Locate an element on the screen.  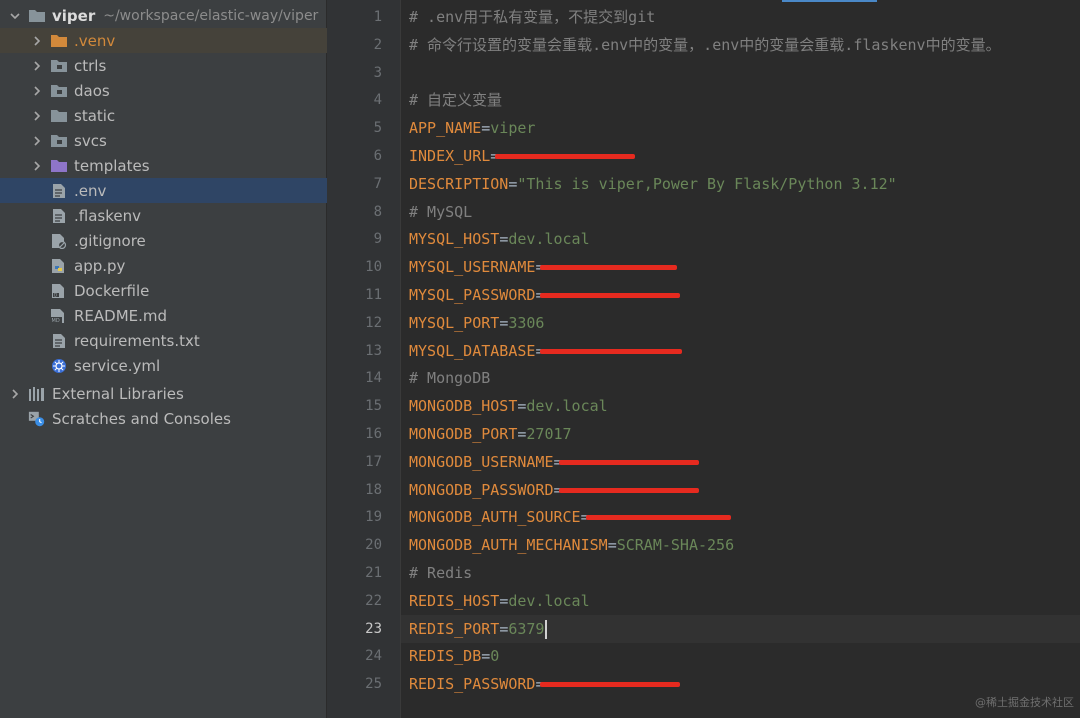
env-key: MYSQL_USERNAME is located at coordinates (472, 267).